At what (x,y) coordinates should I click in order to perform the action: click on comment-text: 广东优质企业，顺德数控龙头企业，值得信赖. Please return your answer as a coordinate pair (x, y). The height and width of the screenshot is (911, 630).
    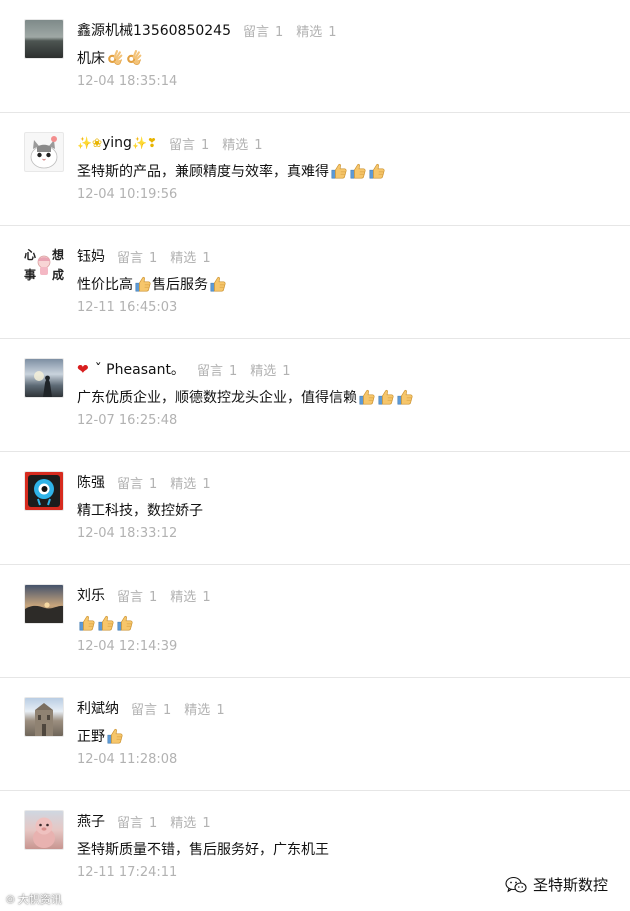
    Looking at the image, I should click on (245, 397).